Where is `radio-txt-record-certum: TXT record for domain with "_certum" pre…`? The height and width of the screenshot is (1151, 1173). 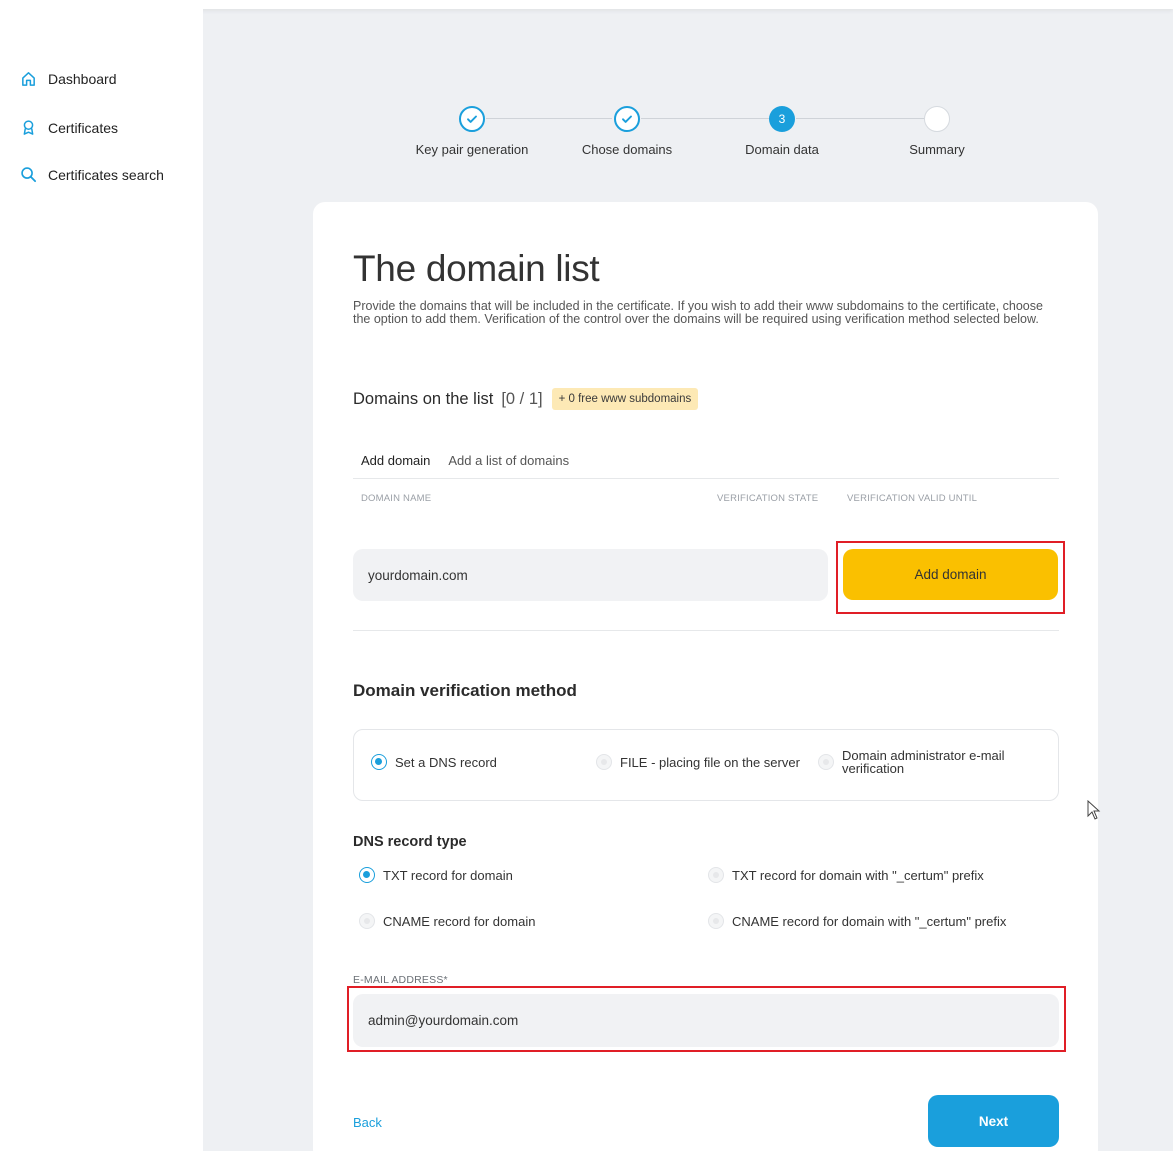 radio-txt-record-certum: TXT record for domain with "_certum" pre… is located at coordinates (846, 875).